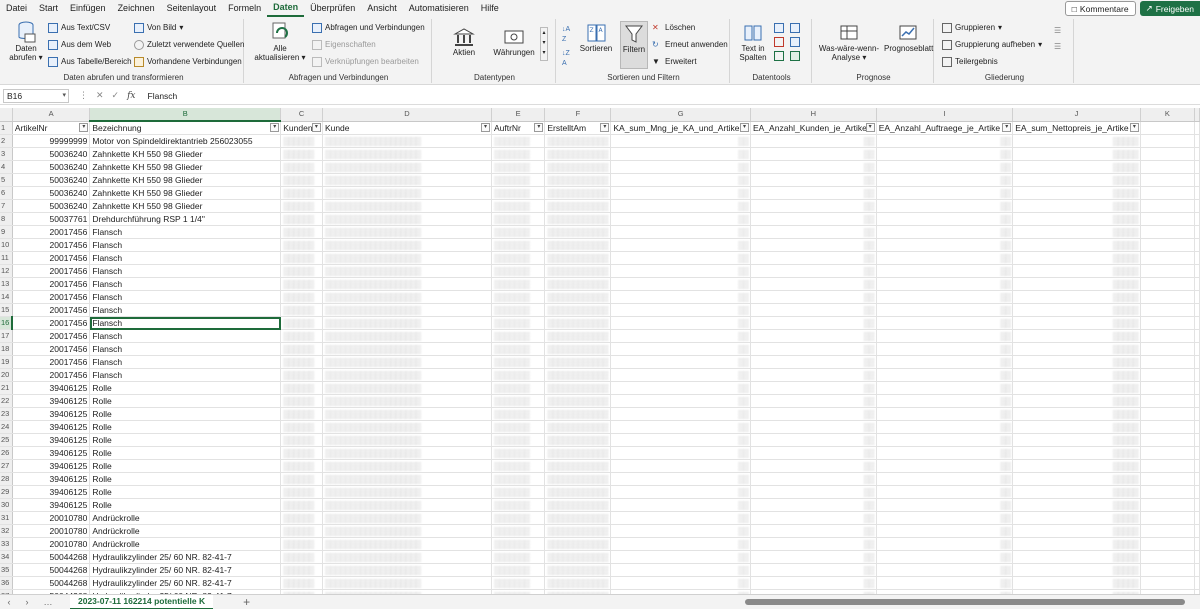 Image resolution: width=1200 pixels, height=609 pixels. Describe the element at coordinates (514, 42) in the screenshot. I see `currencies-button: Währungen` at that location.